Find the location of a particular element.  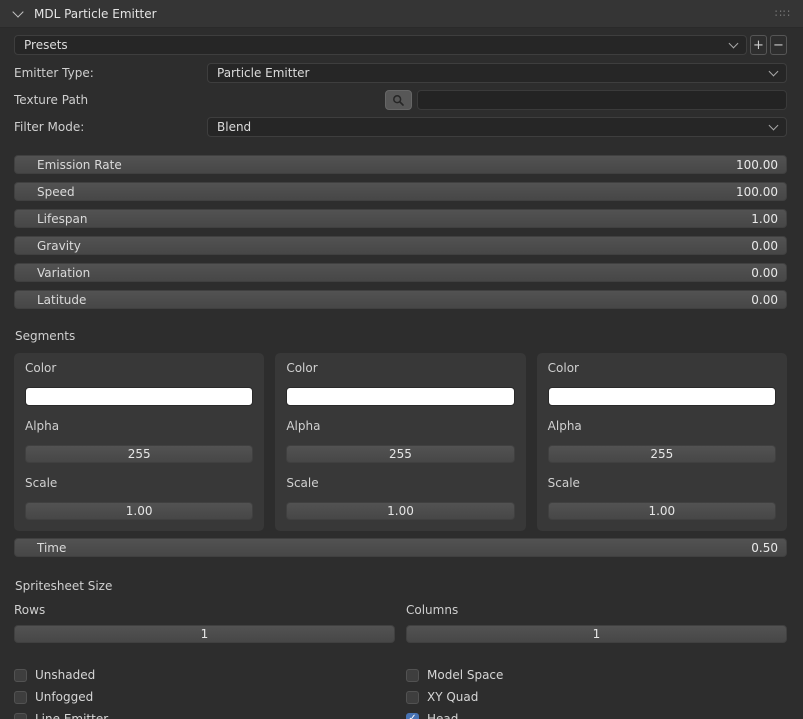

checkbox-row-line-emitter: ✓ Line Emitter is located at coordinates (204, 713).